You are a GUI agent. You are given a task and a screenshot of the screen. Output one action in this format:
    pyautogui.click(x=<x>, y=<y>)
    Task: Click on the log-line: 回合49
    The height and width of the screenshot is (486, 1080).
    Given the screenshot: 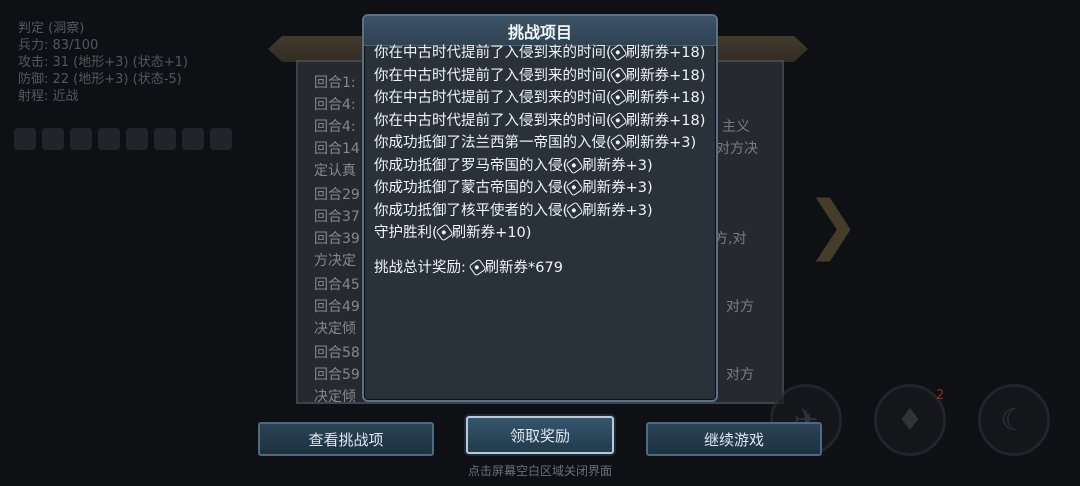 What is the action you would take?
    pyautogui.click(x=337, y=307)
    